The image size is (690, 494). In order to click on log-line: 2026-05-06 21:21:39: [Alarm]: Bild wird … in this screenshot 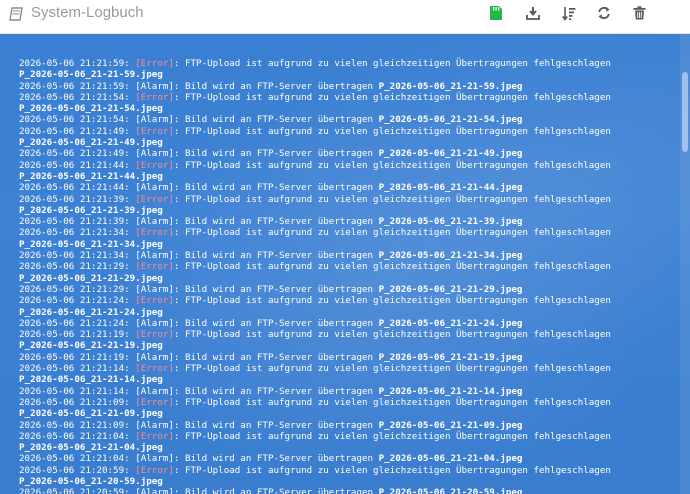, I will do `click(349, 221)`.